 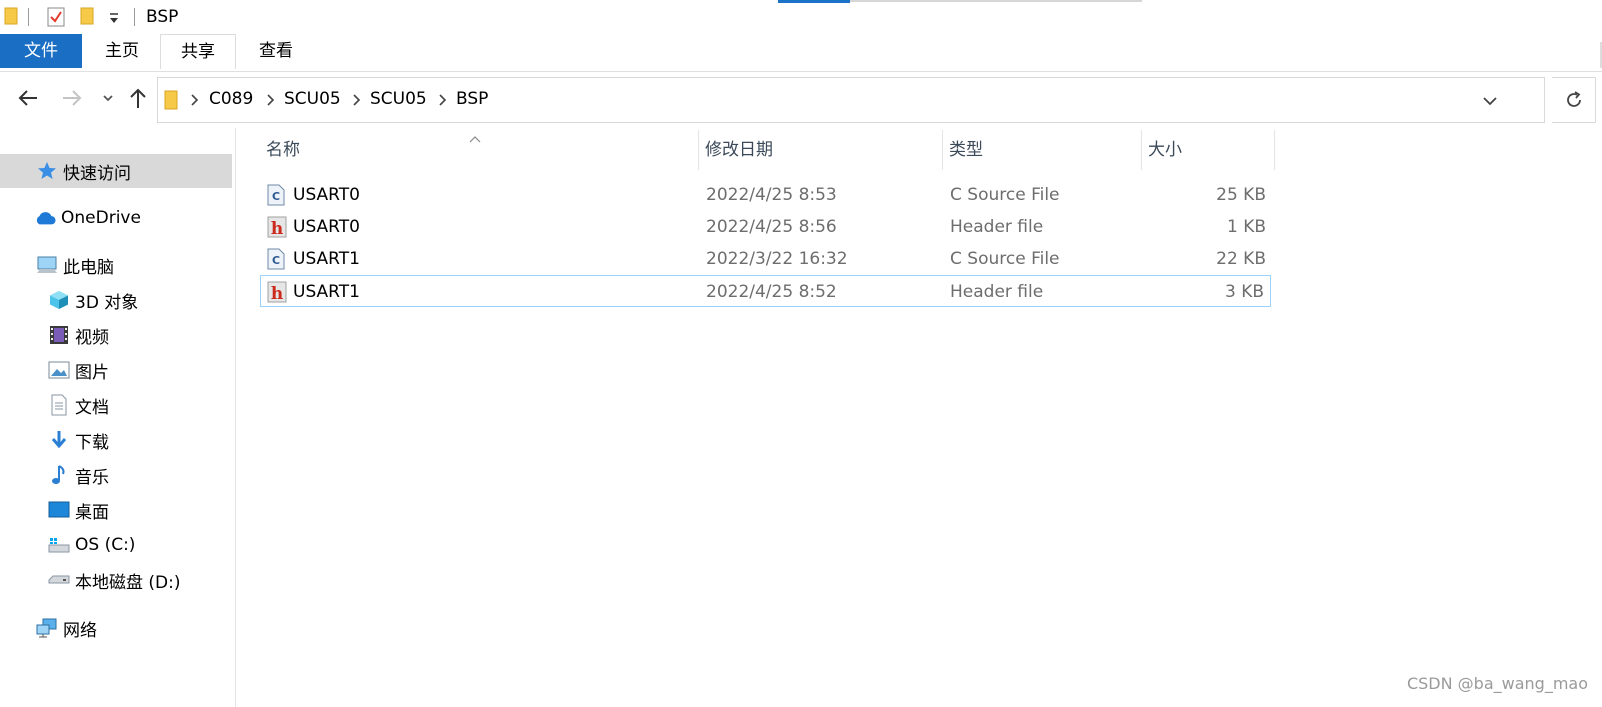 What do you see at coordinates (771, 292) in the screenshot?
I see `file-date-modified: 2022/4/25 8:52` at bounding box center [771, 292].